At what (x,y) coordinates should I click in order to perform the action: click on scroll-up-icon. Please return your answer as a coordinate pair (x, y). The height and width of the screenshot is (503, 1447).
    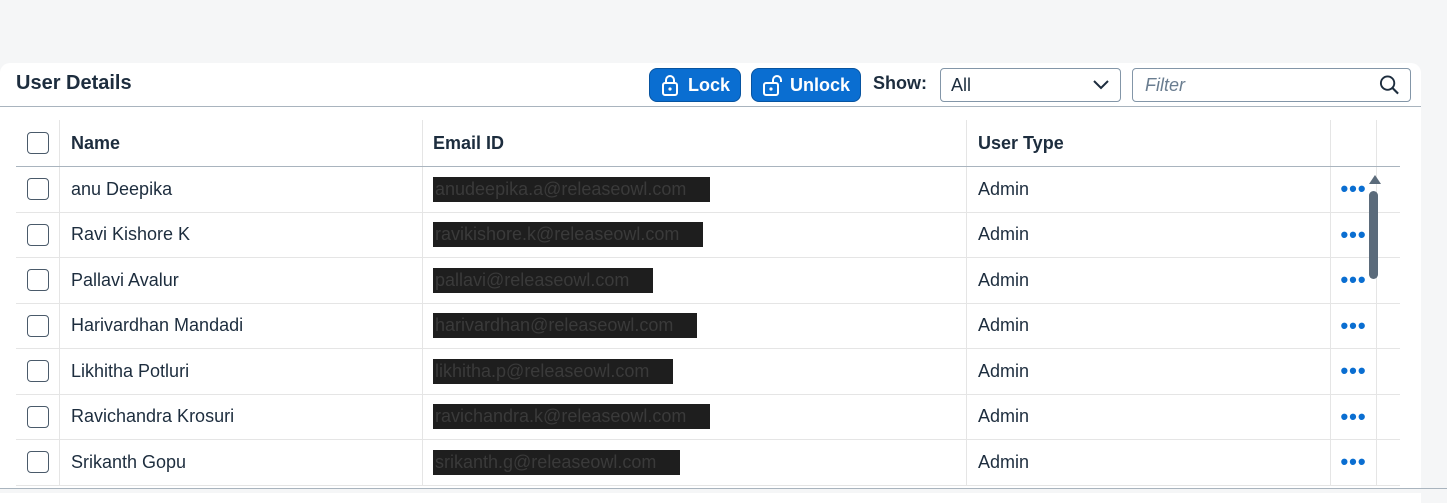
    Looking at the image, I should click on (1375, 179).